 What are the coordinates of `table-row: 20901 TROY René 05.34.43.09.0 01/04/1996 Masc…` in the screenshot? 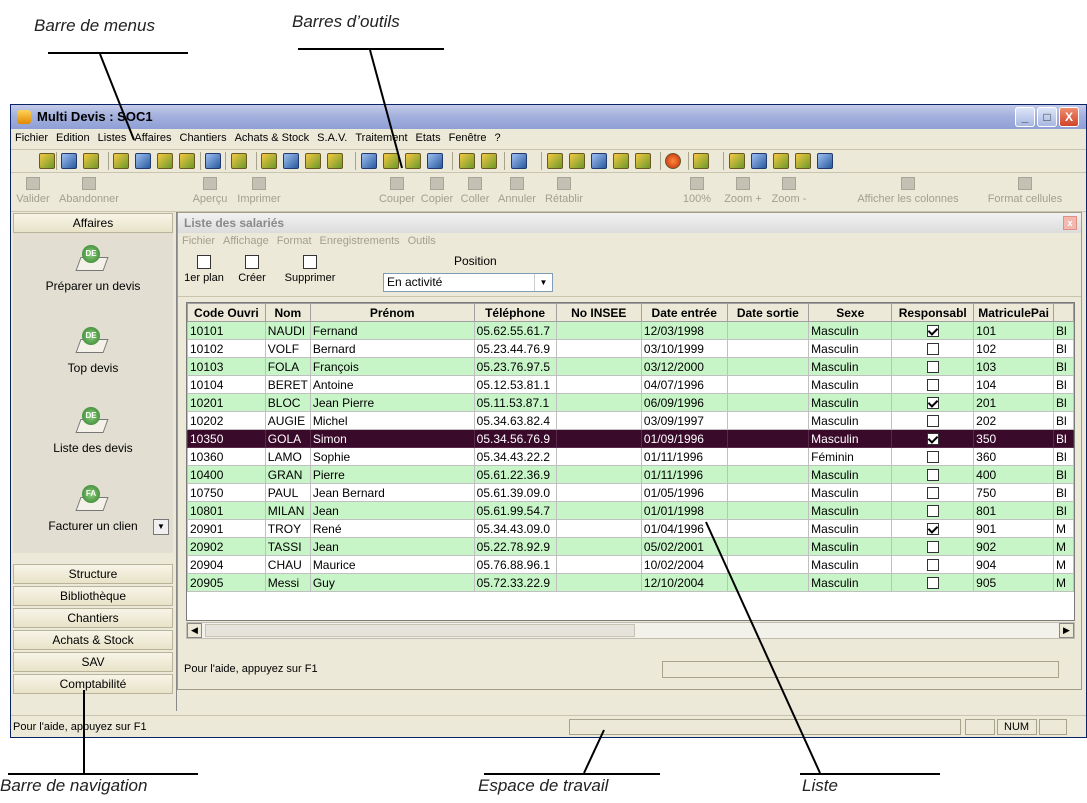 It's located at (630, 528).